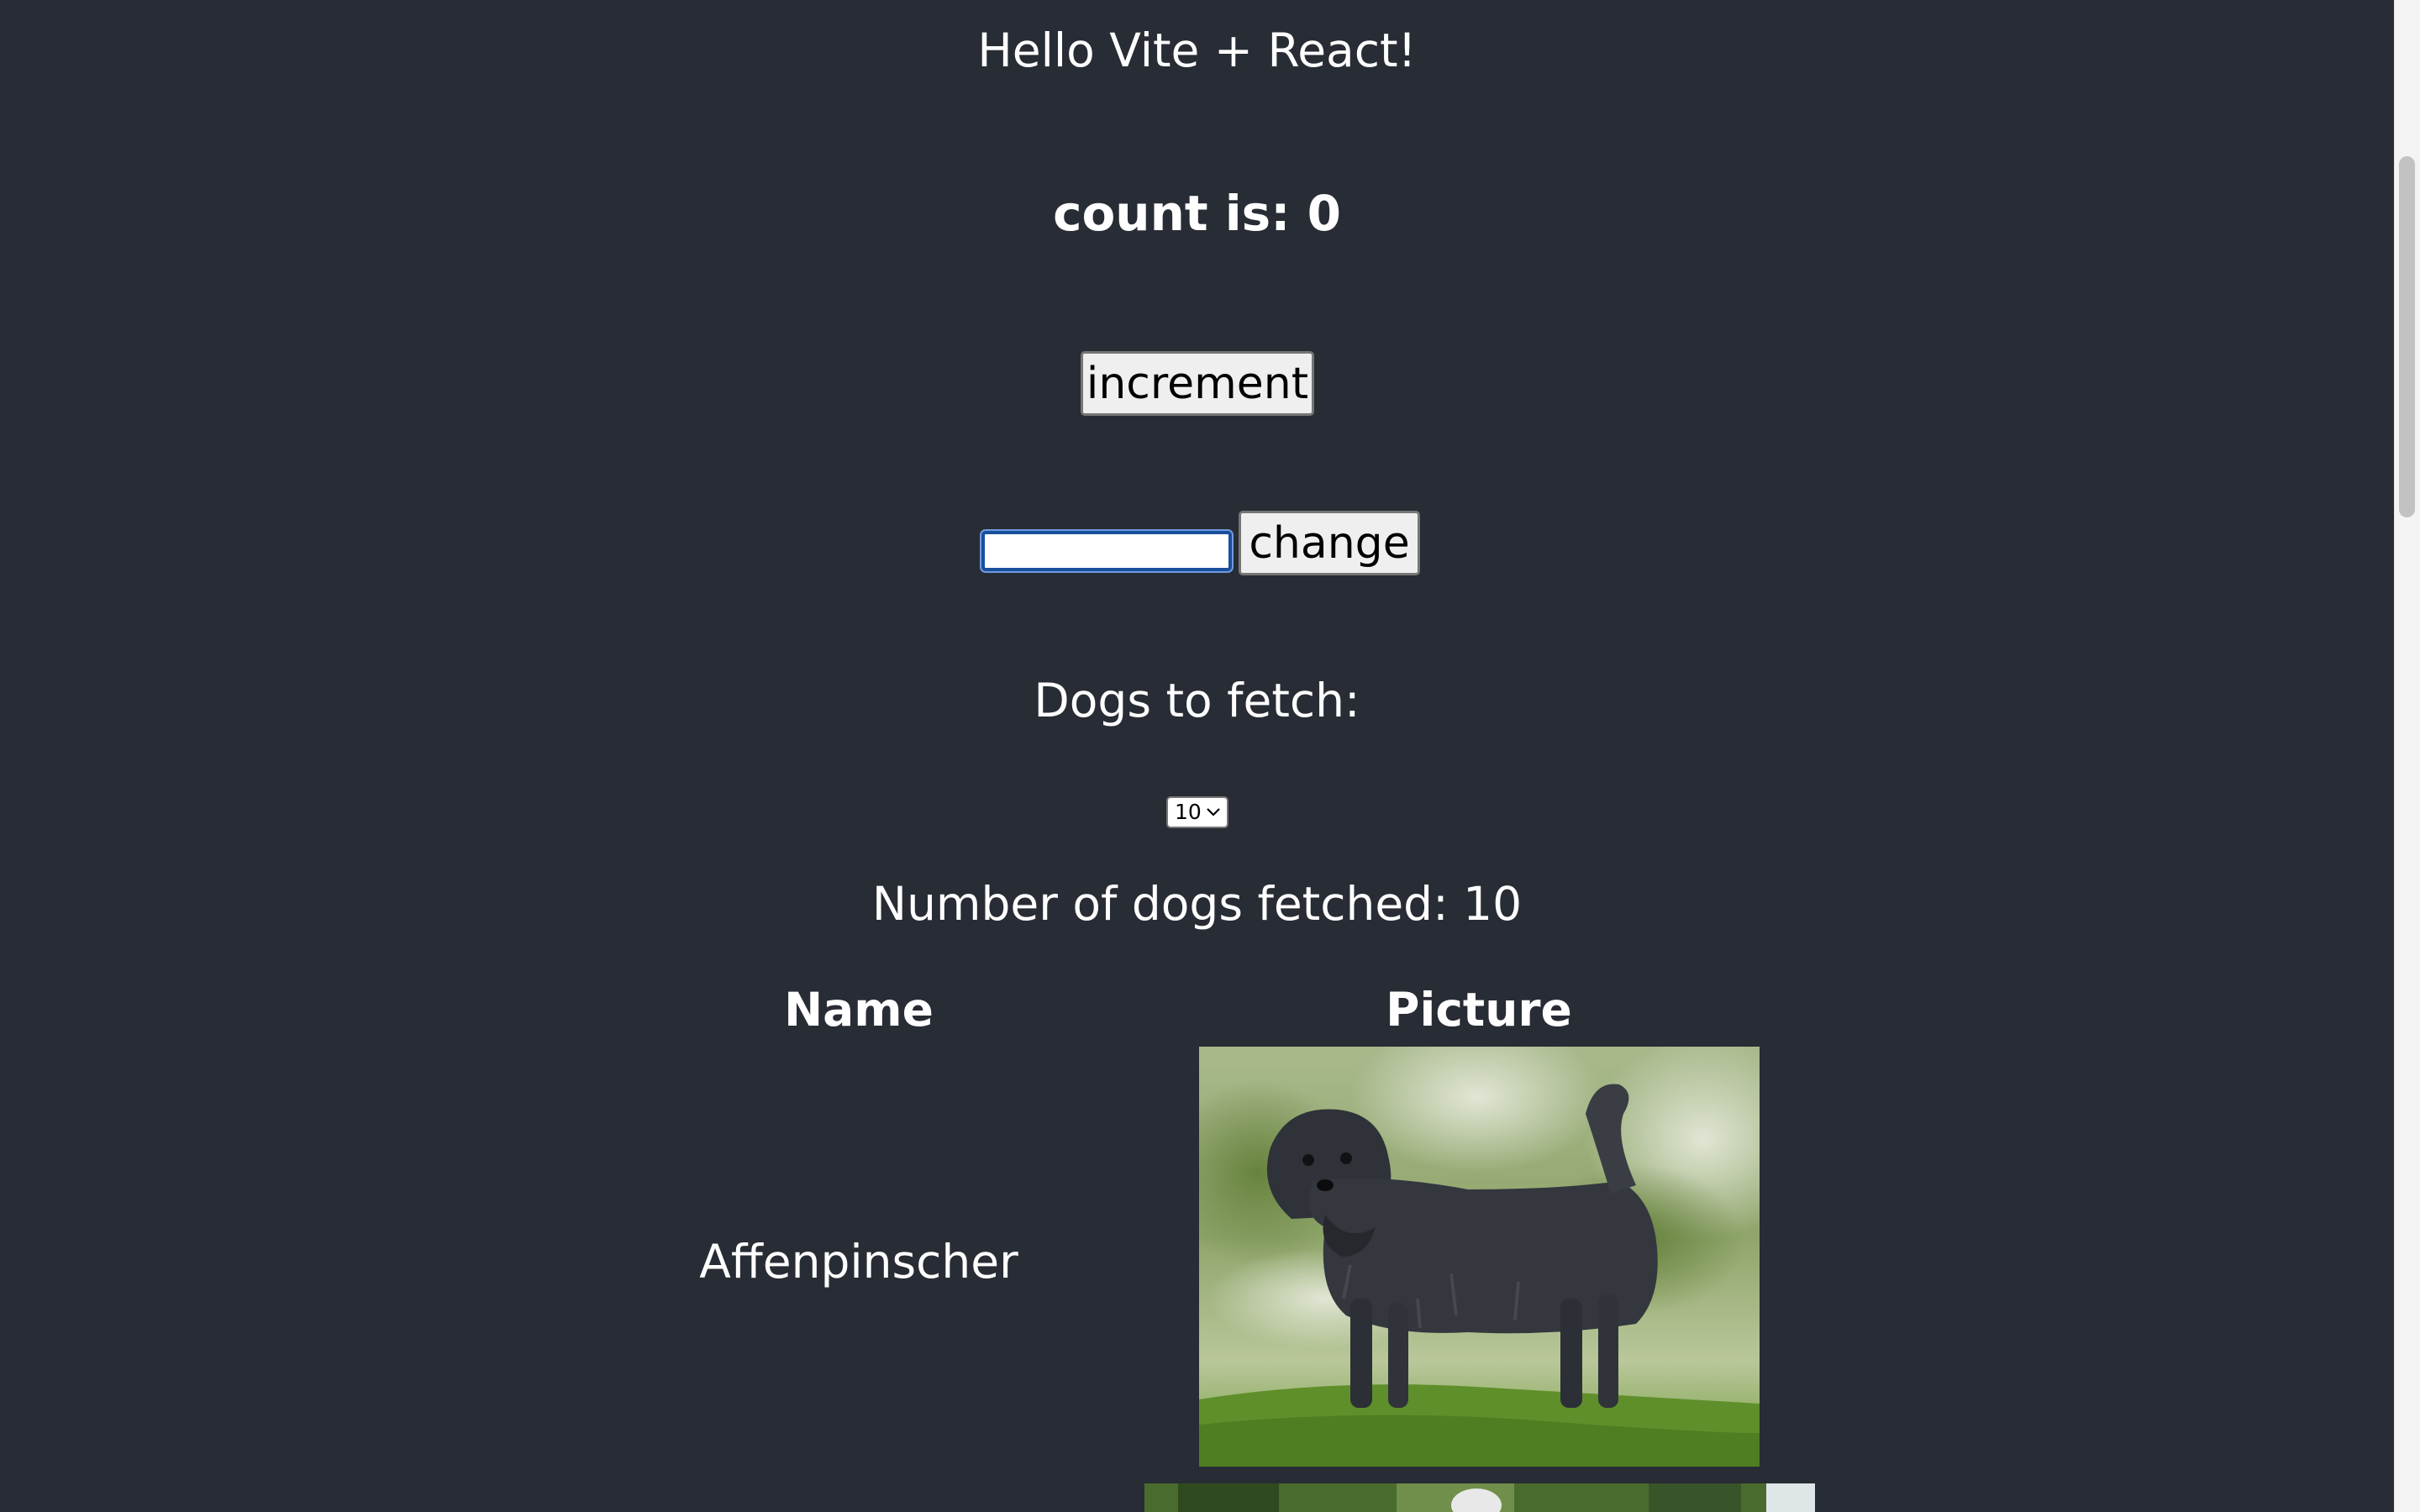 The height and width of the screenshot is (1512, 2420). I want to click on change-button: change, so click(1329, 543).